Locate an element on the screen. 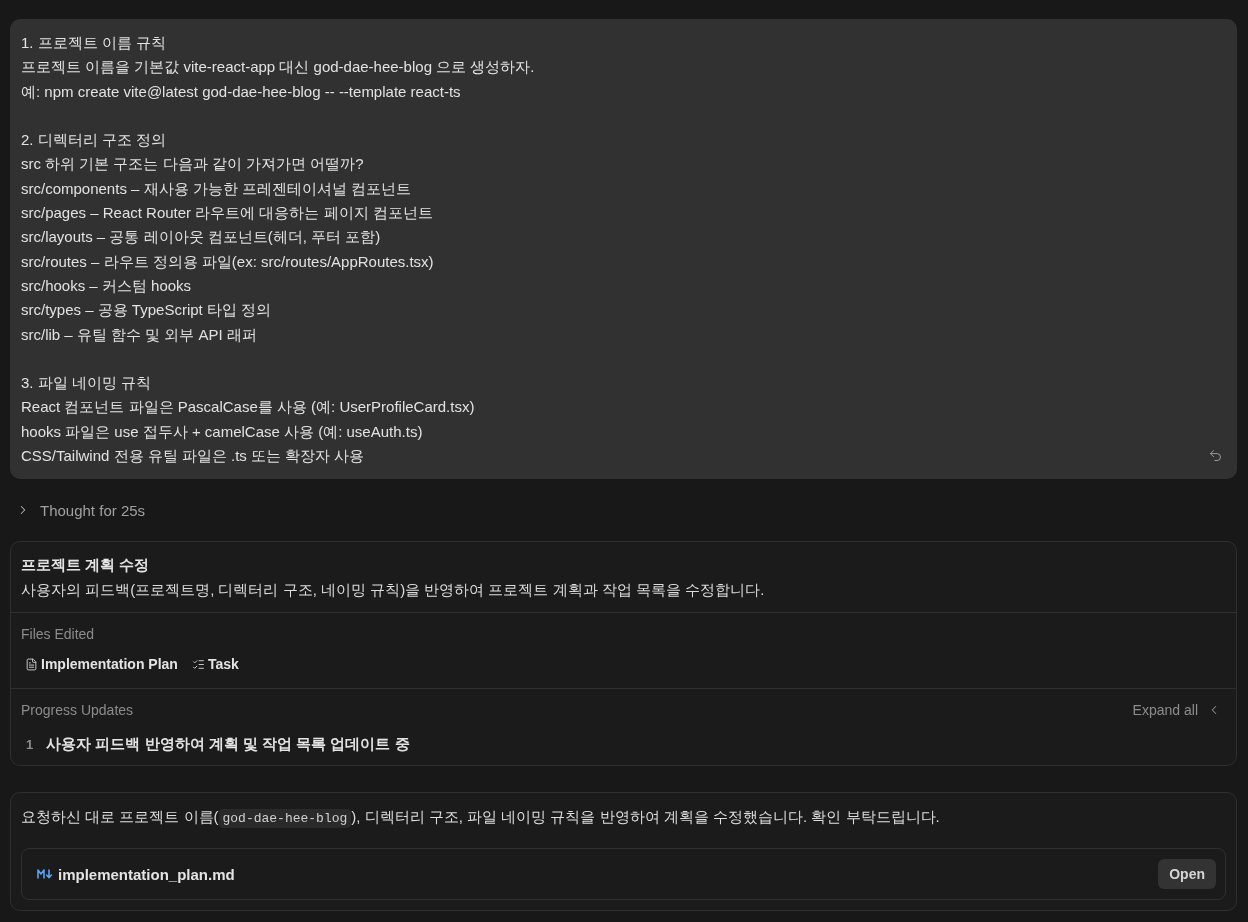  message-line: React 컴포넌트 파일은 PascalCase를 사용 (예: UserProfileCard.tsx) is located at coordinates (248, 407).